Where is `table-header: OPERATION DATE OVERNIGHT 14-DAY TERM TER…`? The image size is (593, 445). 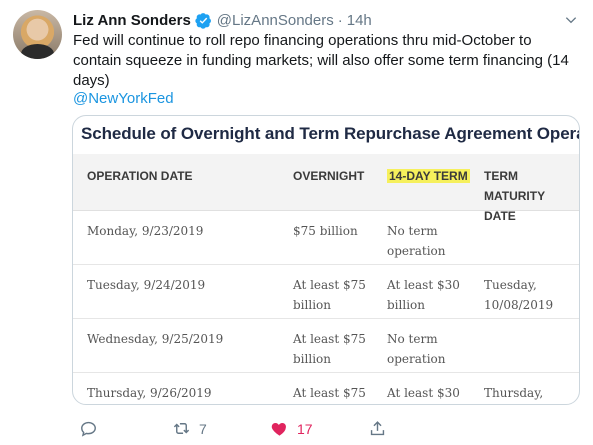 table-header: OPERATION DATE OVERNIGHT 14-DAY TERM TER… is located at coordinates (326, 188).